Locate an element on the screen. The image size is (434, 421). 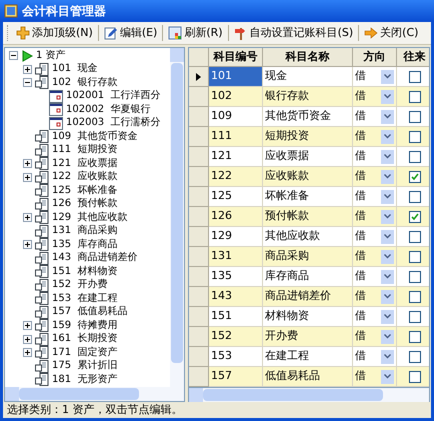
tree-item: 175 累计折旧 is located at coordinates (85, 366).